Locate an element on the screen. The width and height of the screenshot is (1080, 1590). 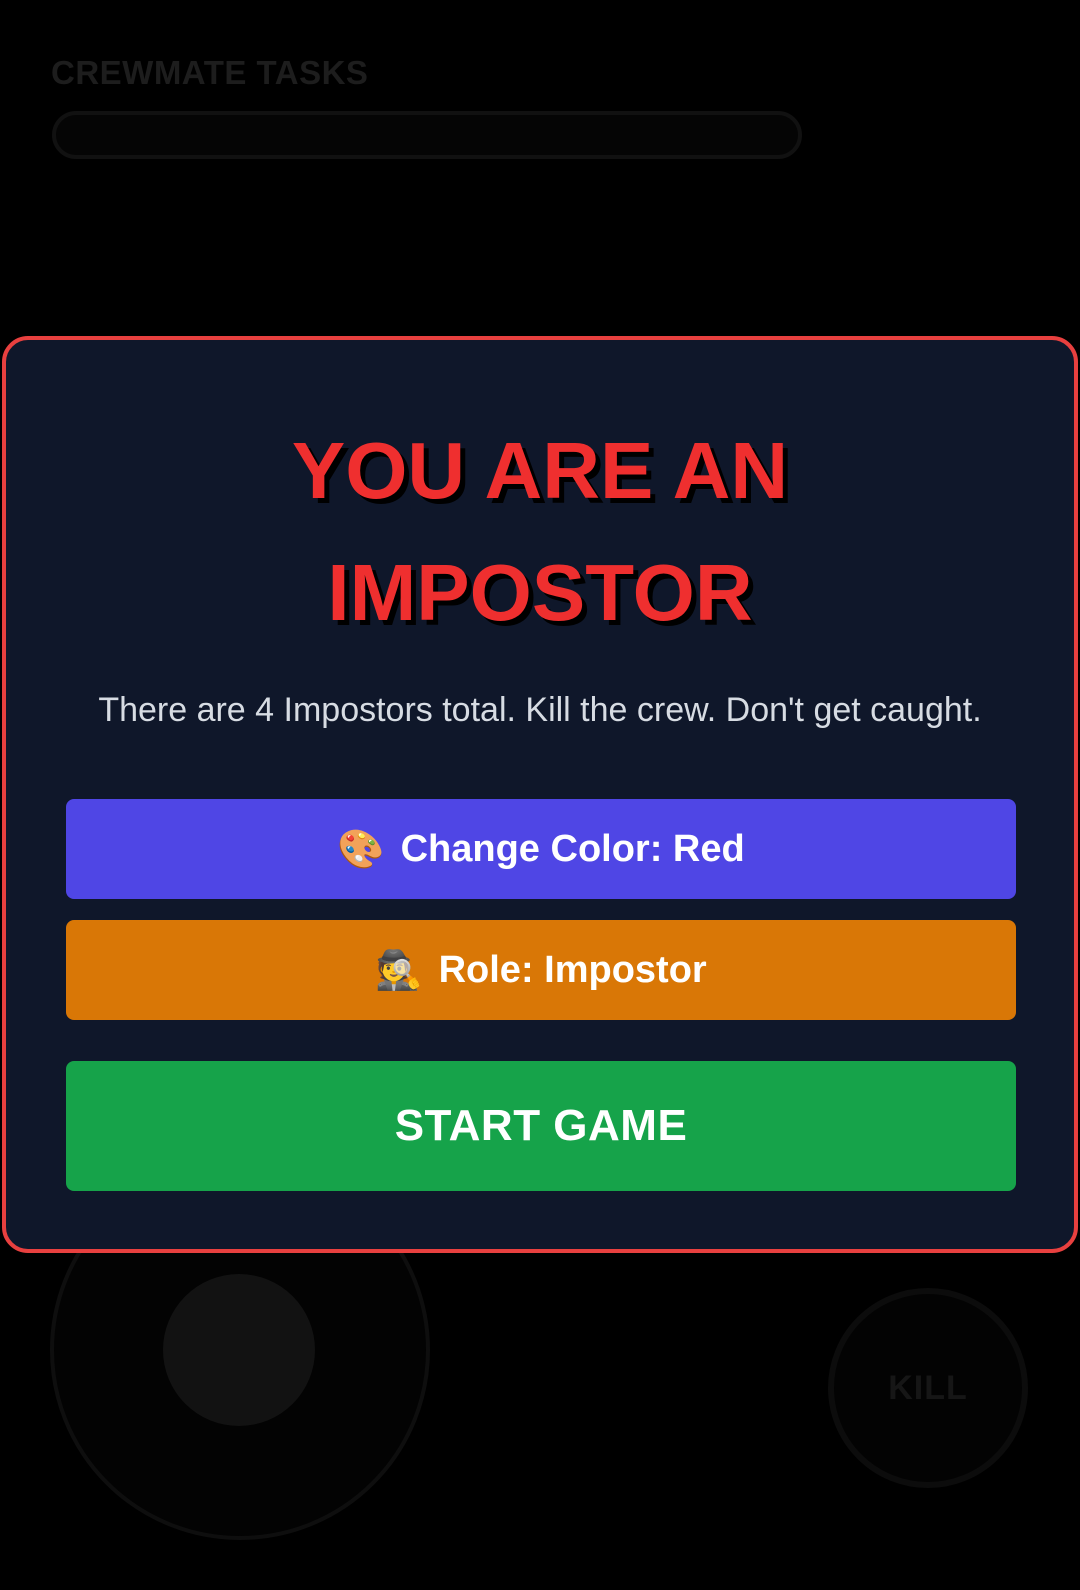
role-label: Role: Impostor is located at coordinates (572, 969).